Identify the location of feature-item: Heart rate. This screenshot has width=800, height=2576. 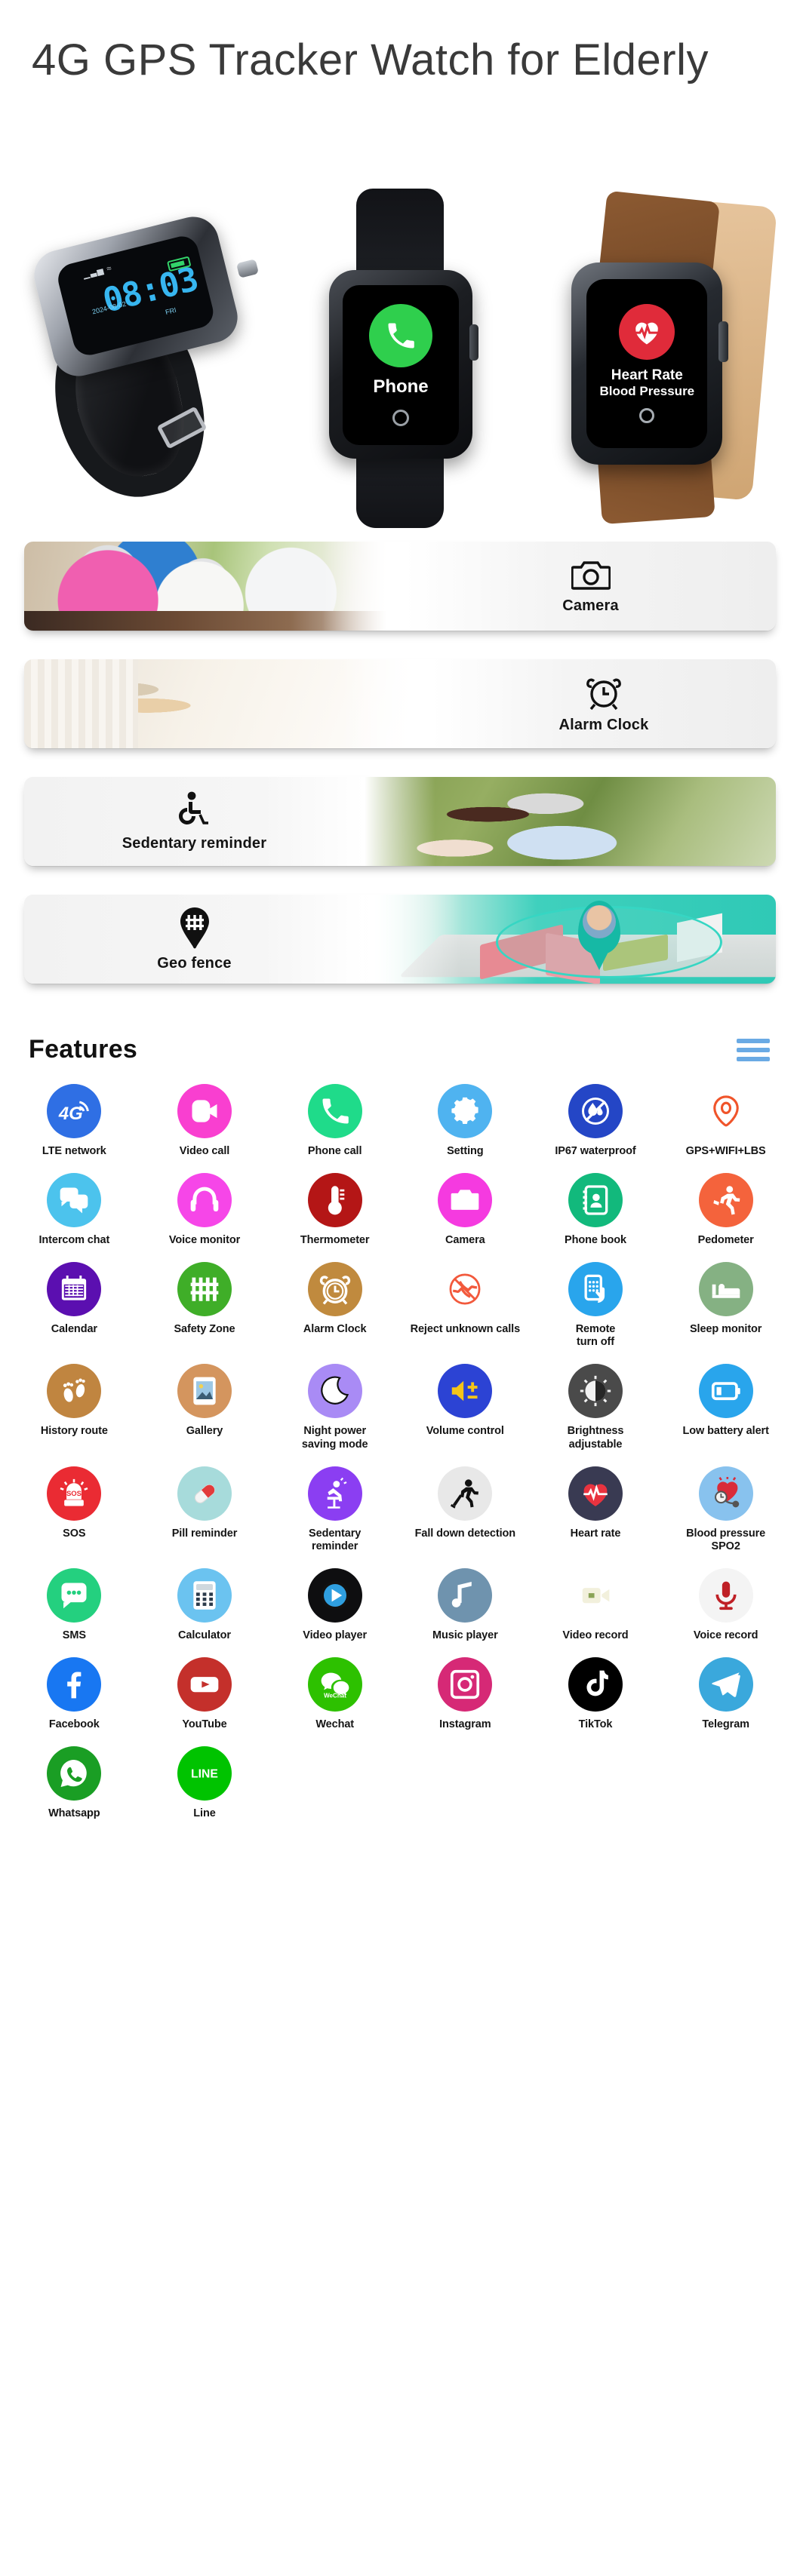
(596, 1507).